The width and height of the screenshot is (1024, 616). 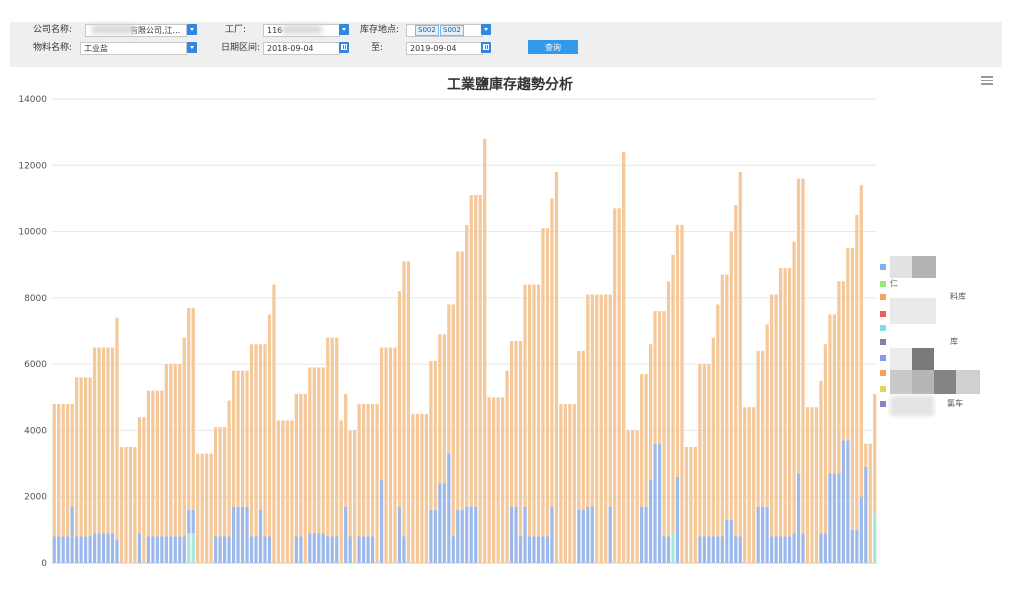 What do you see at coordinates (930, 284) in the screenshot?
I see `legend-item: 仁` at bounding box center [930, 284].